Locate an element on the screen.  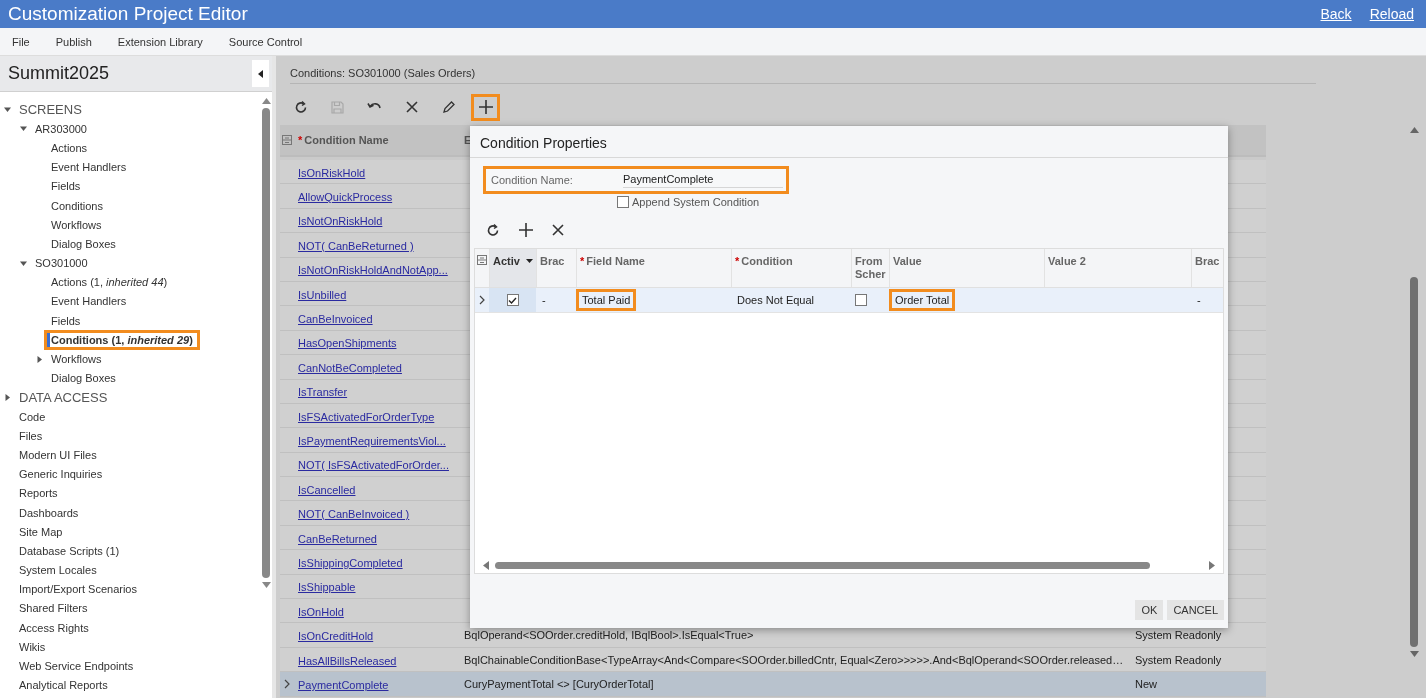
condition-link: PaymentComplete is located at coordinates (343, 684).